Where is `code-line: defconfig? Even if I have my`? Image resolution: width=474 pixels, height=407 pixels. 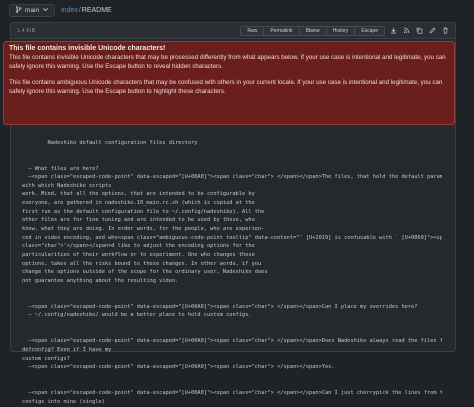 code-line: defconfig? Even if I have my is located at coordinates (67, 350).